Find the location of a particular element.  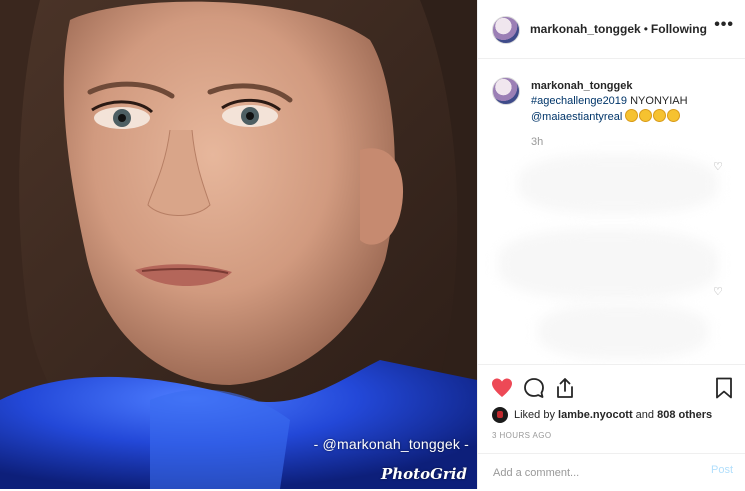

more-options-icon: ••• is located at coordinates (724, 25).